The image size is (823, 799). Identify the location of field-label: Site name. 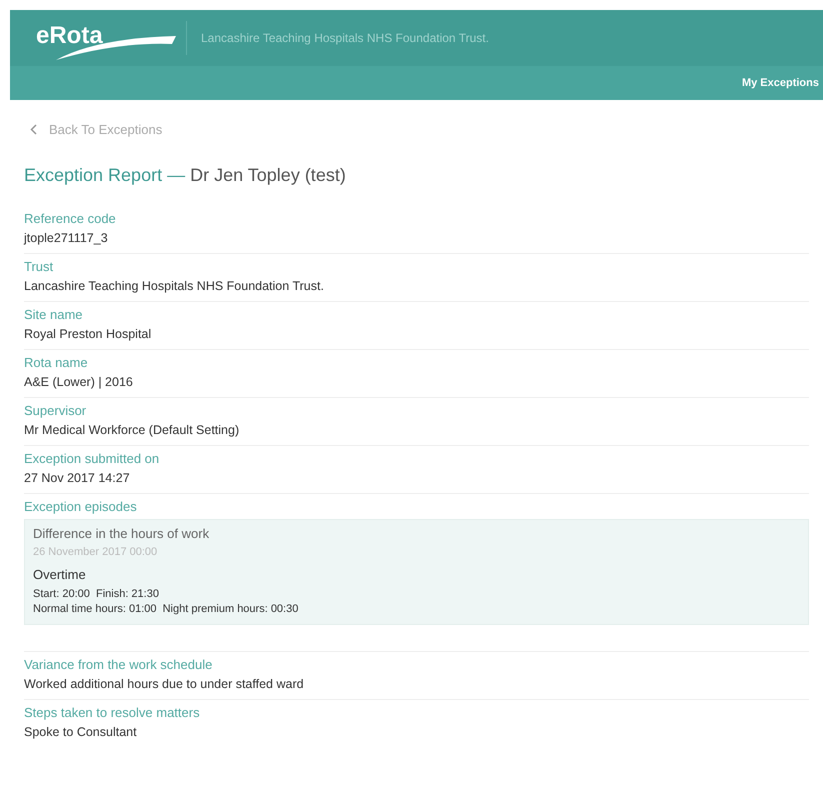
(54, 314).